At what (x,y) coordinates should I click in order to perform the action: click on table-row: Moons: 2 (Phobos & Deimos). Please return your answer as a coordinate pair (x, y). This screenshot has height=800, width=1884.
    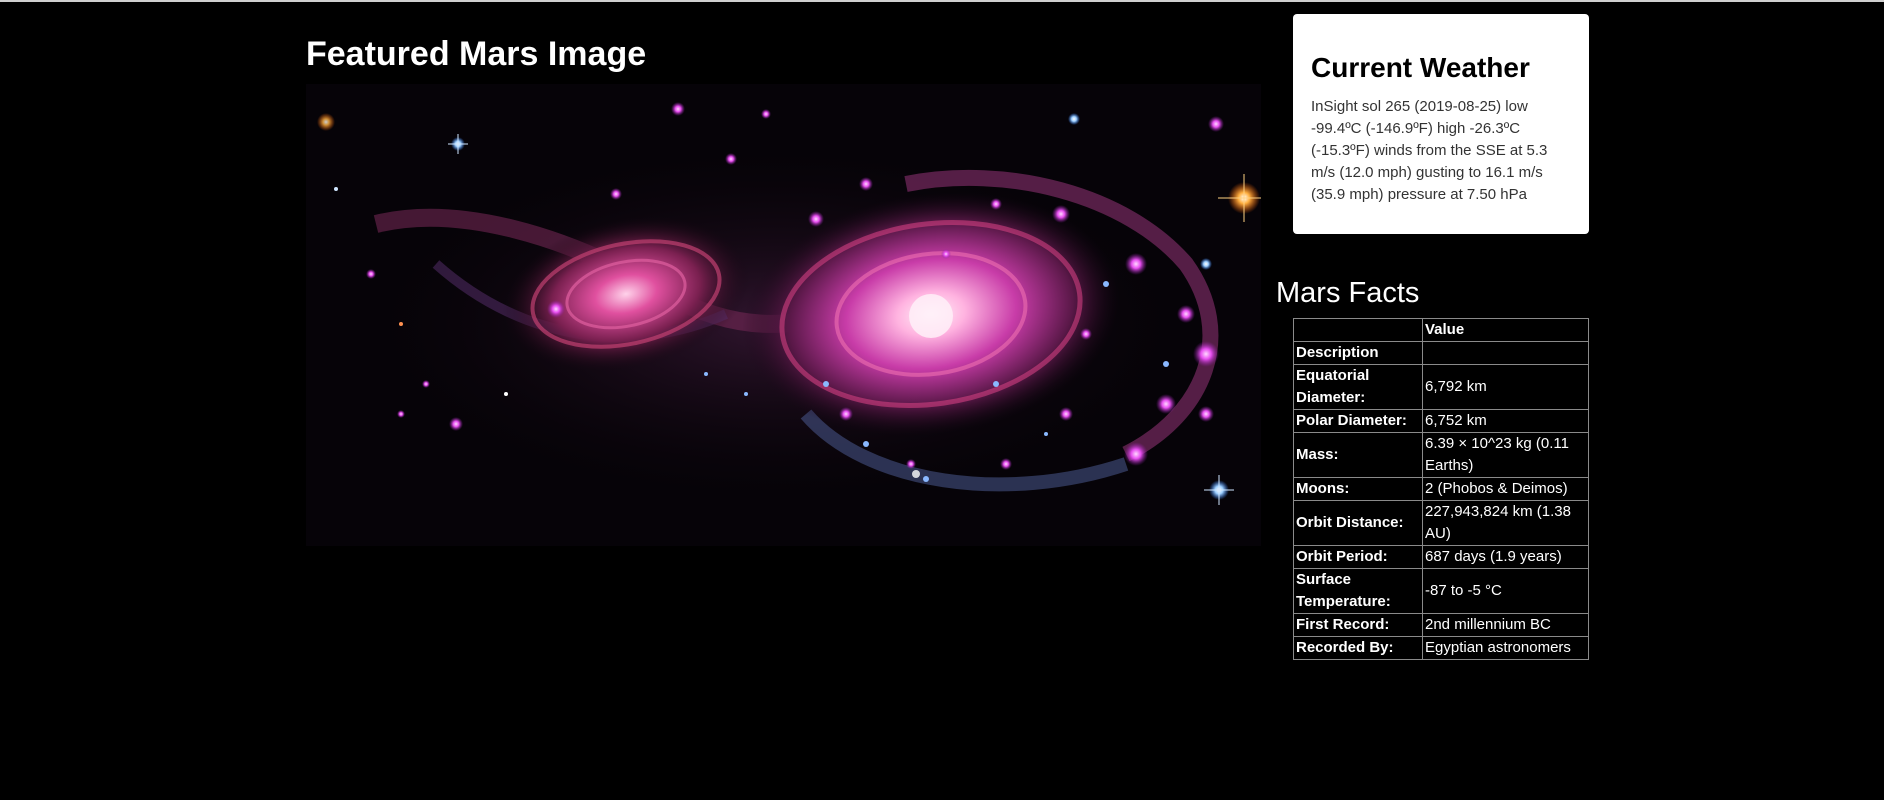
    Looking at the image, I should click on (1441, 489).